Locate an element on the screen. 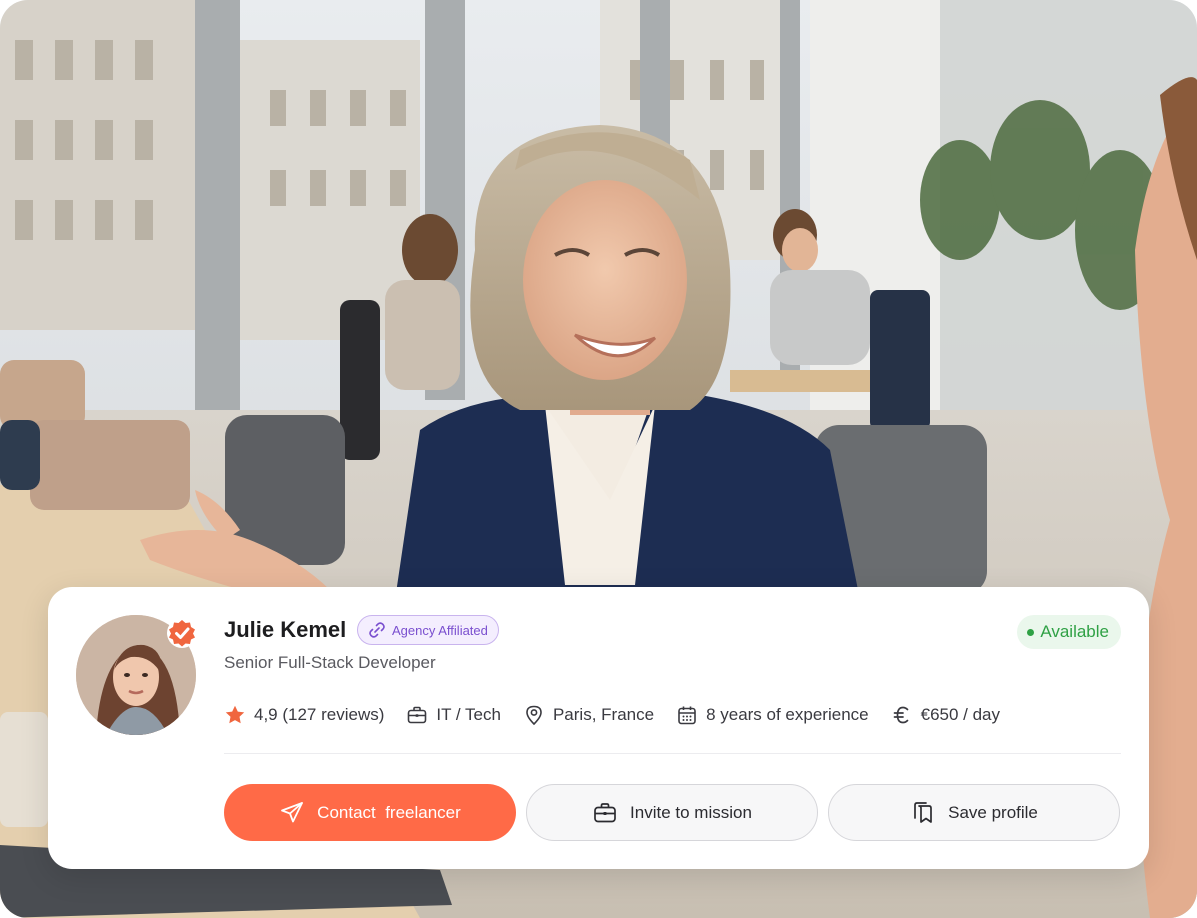  category: IT / Tech is located at coordinates (453, 715).